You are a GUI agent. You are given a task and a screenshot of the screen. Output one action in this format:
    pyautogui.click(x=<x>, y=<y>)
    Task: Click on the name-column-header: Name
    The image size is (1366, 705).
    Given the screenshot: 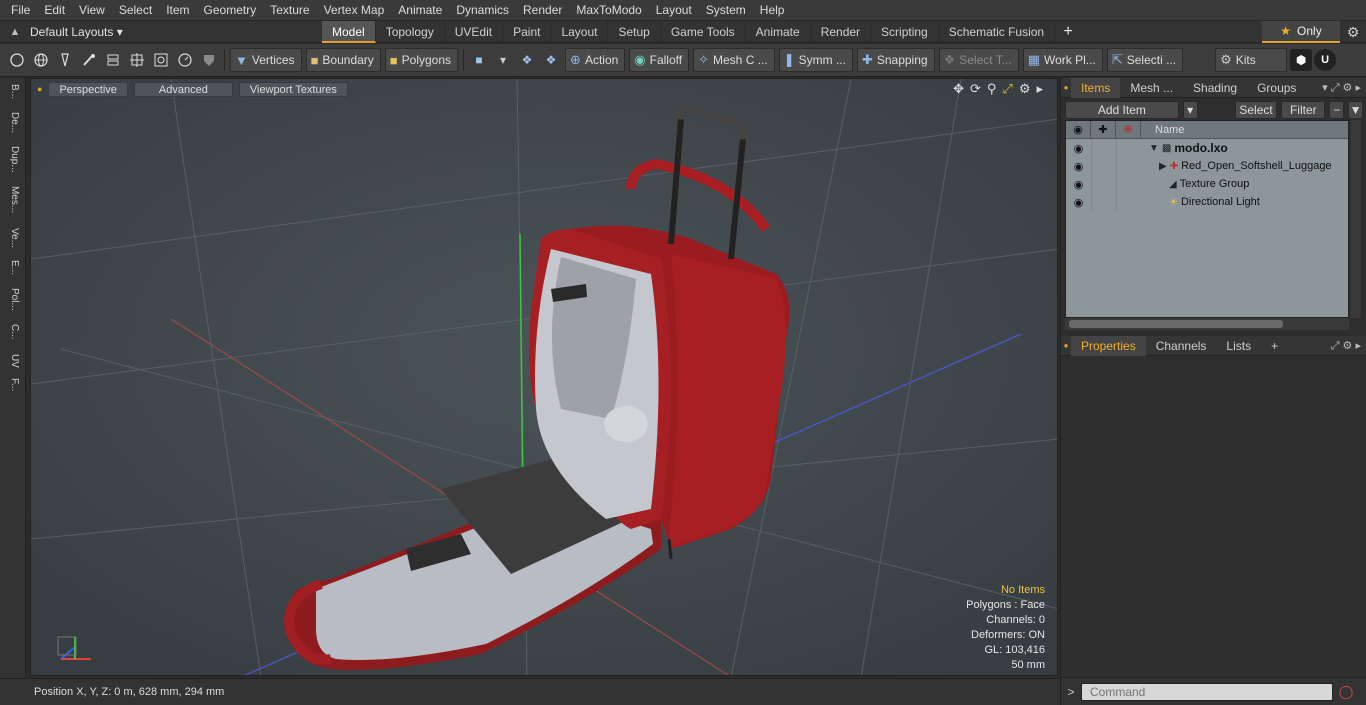 What is the action you would take?
    pyautogui.click(x=1162, y=129)
    